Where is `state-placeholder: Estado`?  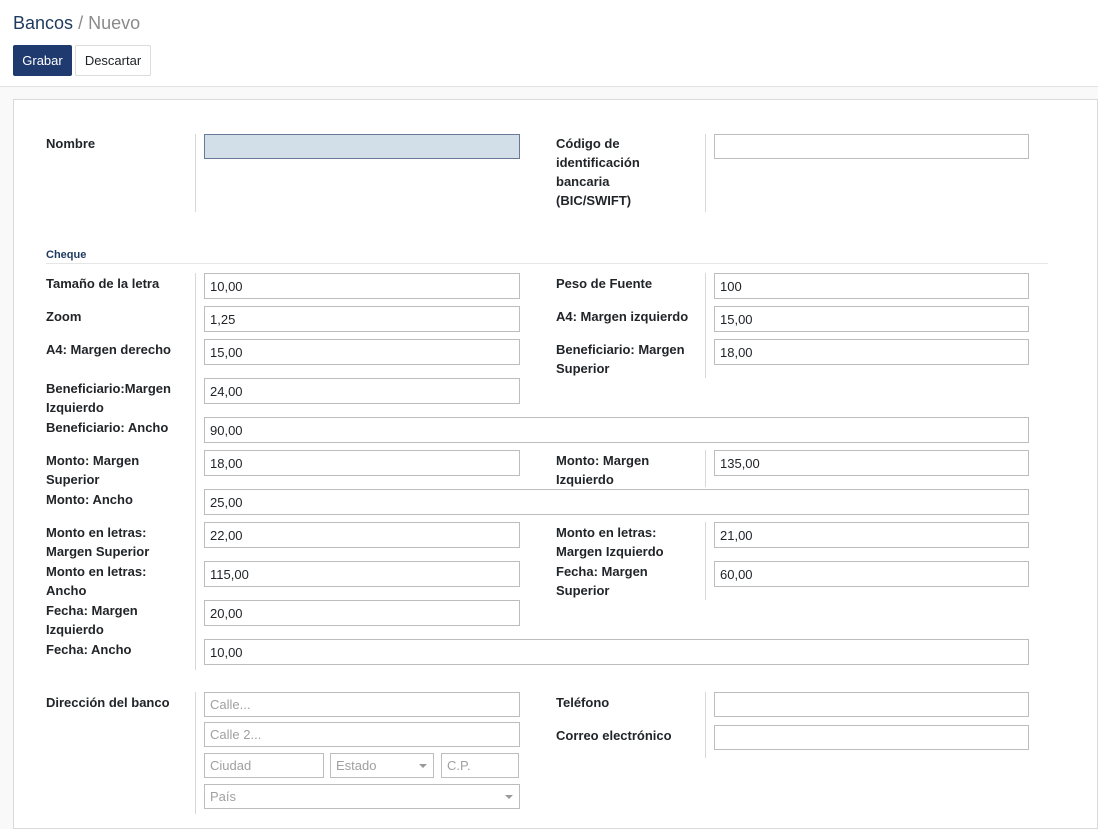
state-placeholder: Estado is located at coordinates (356, 765).